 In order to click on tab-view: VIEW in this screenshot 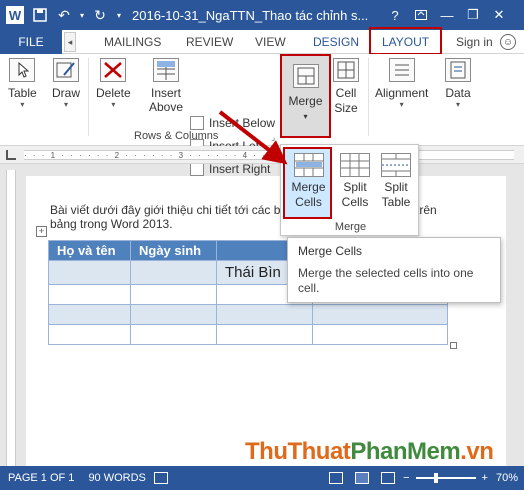, I will do `click(270, 42)`.